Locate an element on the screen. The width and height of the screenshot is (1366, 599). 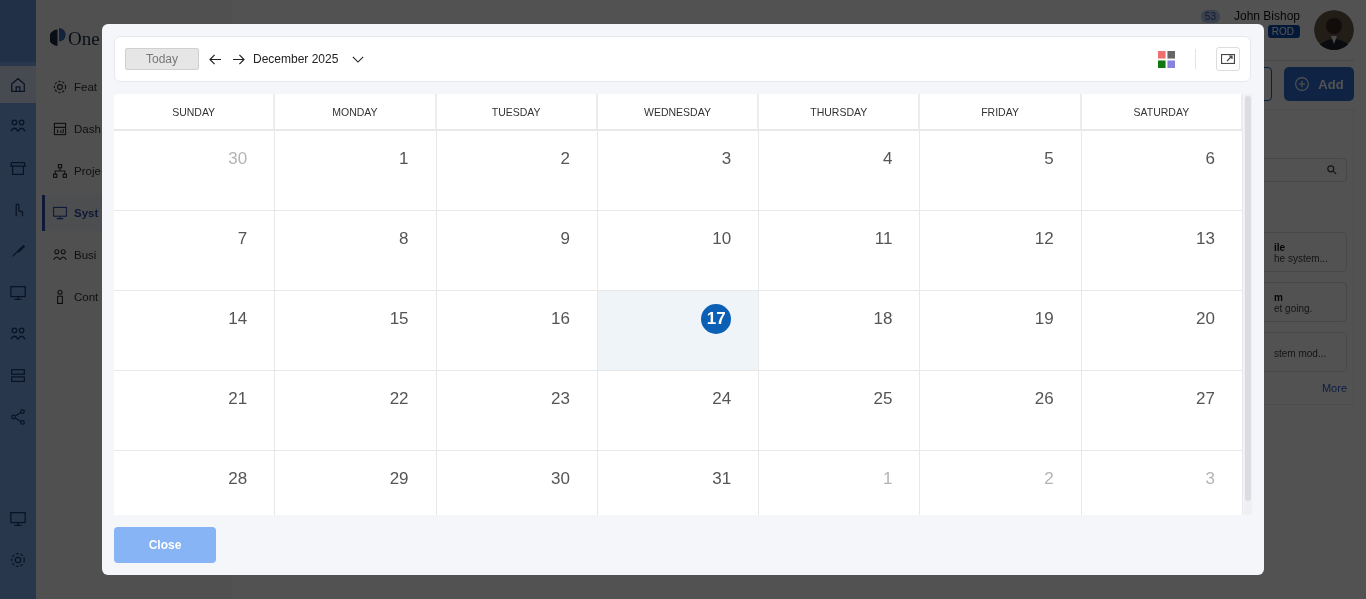
month-label: December 2025 is located at coordinates (296, 59).